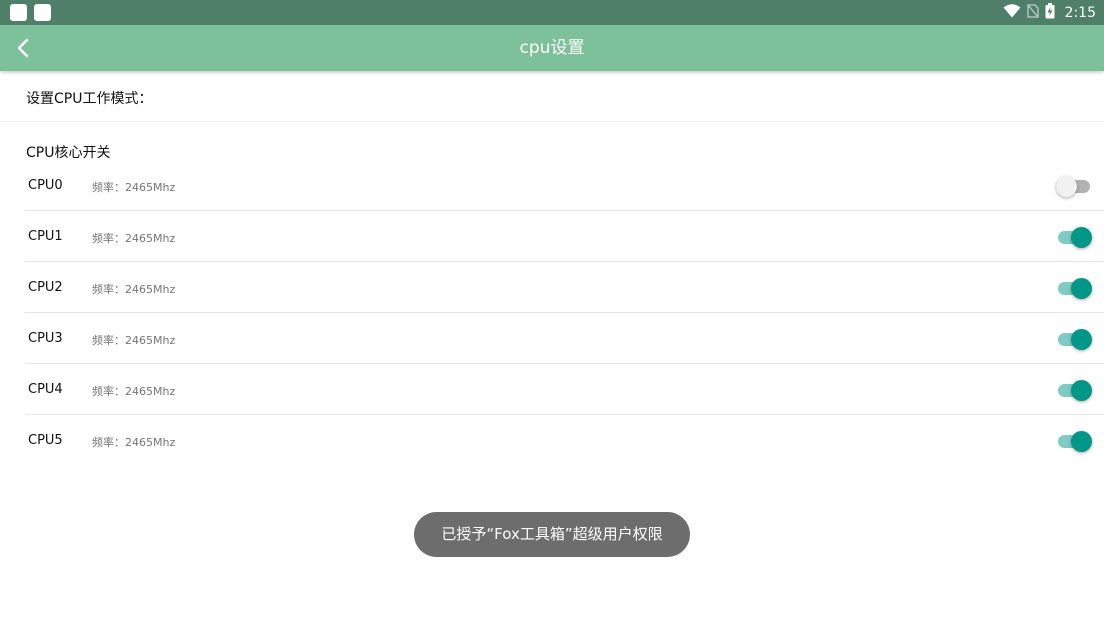 The width and height of the screenshot is (1104, 621). What do you see at coordinates (564, 389) in the screenshot?
I see `cpu-core-row: CPU4 频率：2465Mhz` at bounding box center [564, 389].